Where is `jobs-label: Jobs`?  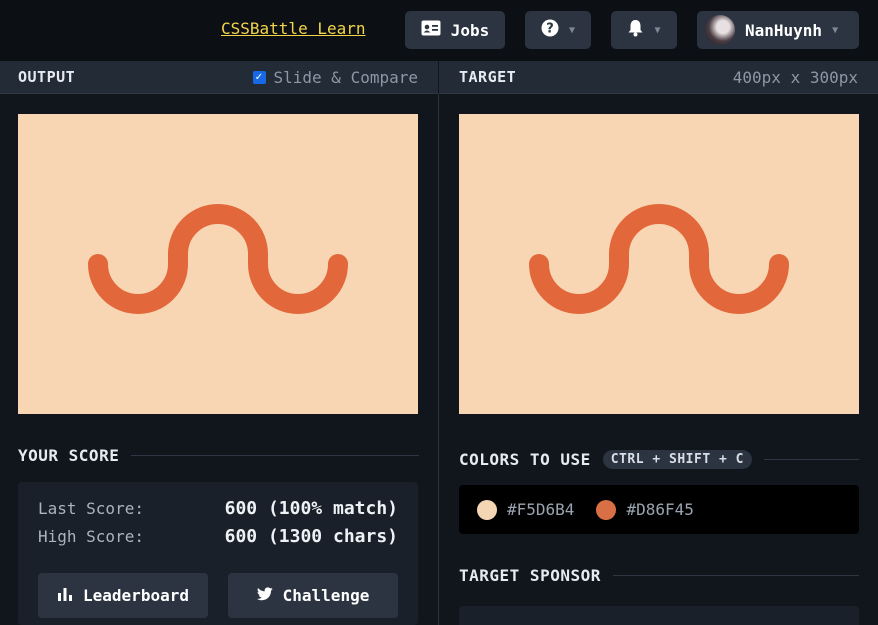
jobs-label: Jobs is located at coordinates (470, 30).